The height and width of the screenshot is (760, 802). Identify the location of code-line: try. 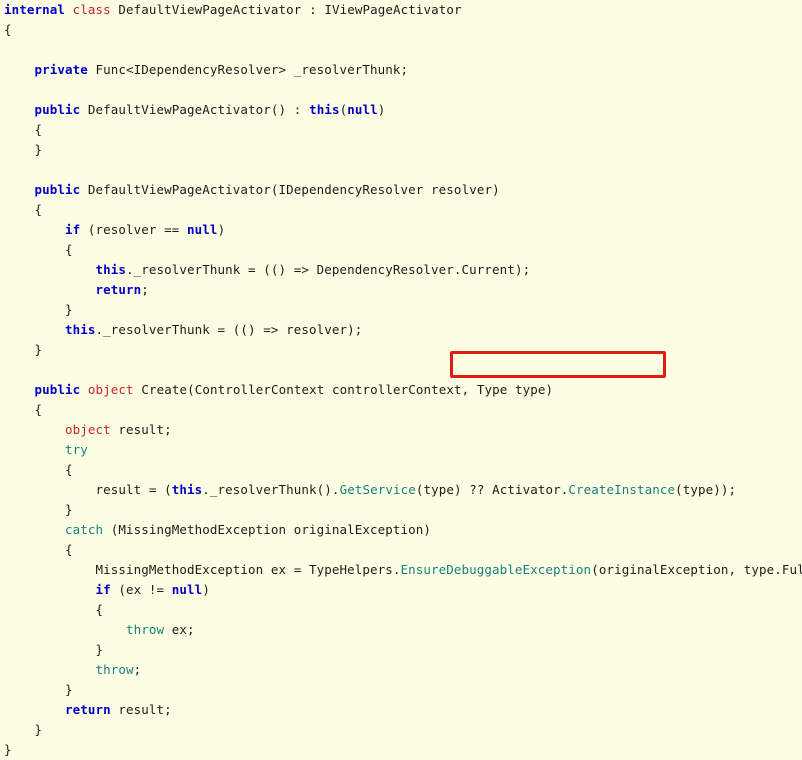
(401, 450).